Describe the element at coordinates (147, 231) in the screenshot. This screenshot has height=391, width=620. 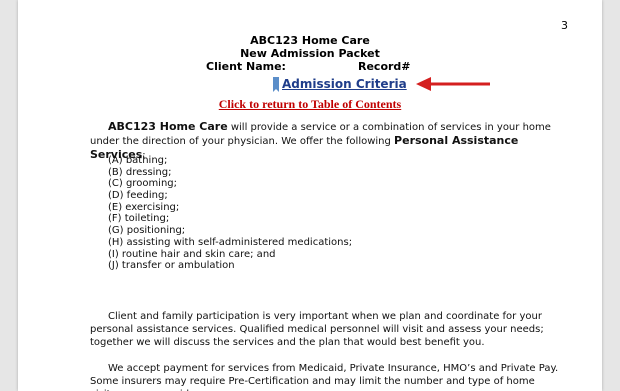
I see `list-item: (G) positioning;` at that location.